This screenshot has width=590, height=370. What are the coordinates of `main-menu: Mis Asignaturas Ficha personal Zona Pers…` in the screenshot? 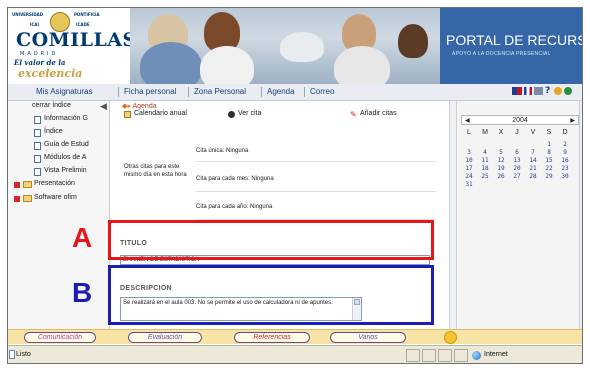 It's located at (295, 92).